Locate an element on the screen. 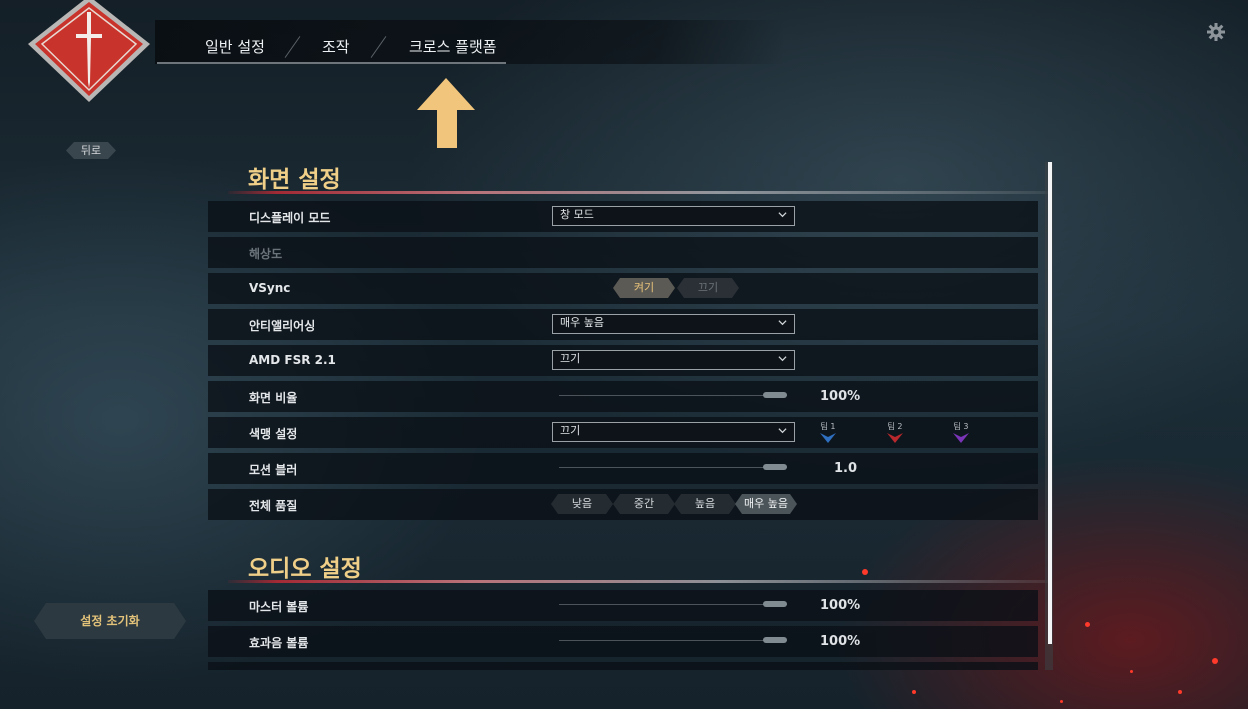 The image size is (1248, 709). antialiasing-value: 매우 높음 is located at coordinates (582, 322).